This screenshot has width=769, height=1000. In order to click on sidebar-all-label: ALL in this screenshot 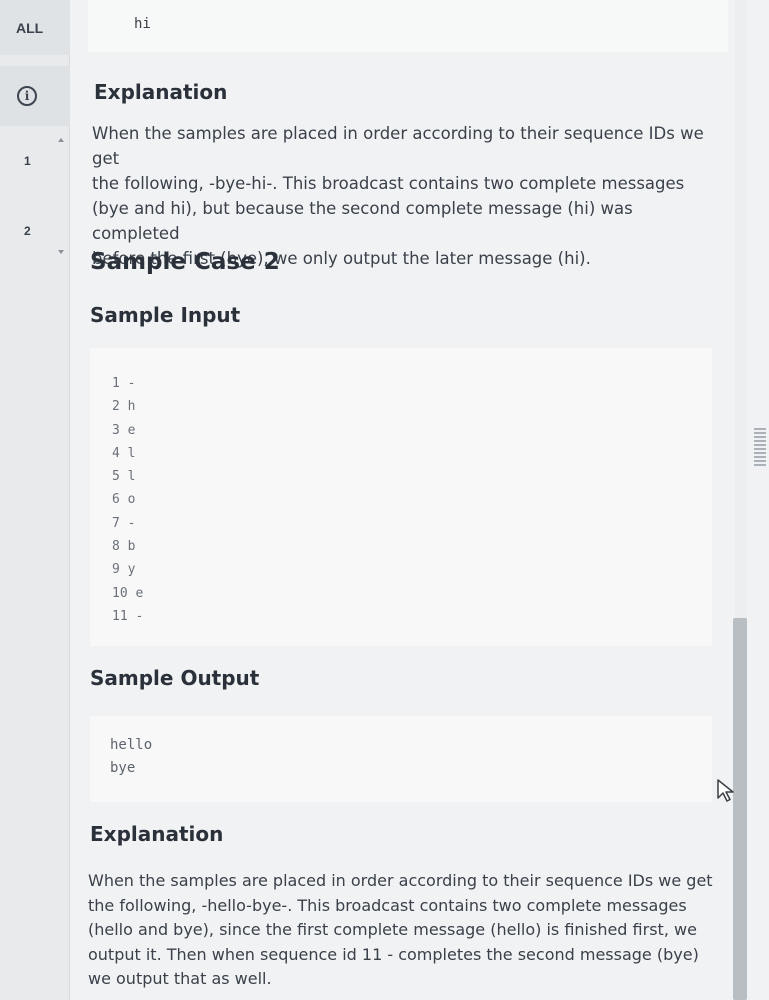, I will do `click(30, 27)`.